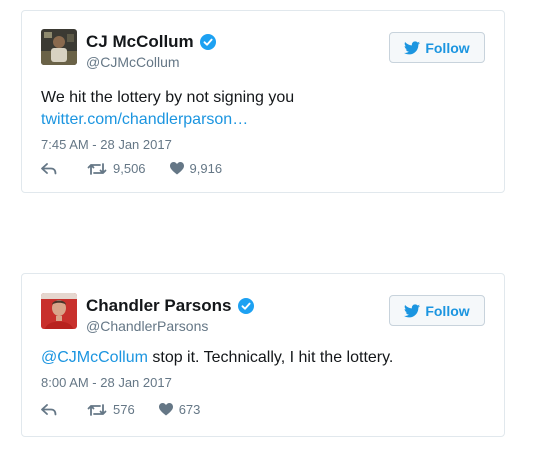 Image resolution: width=536 pixels, height=450 pixels. I want to click on retweet-count: 9,506, so click(129, 168).